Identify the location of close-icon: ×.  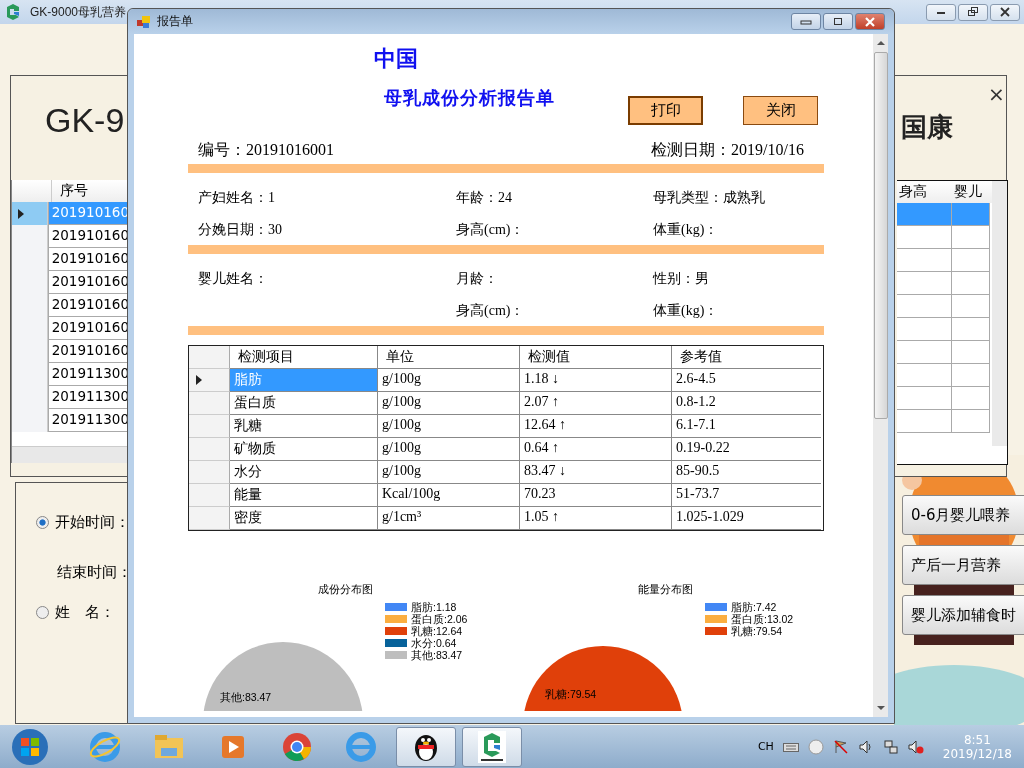
(996, 94).